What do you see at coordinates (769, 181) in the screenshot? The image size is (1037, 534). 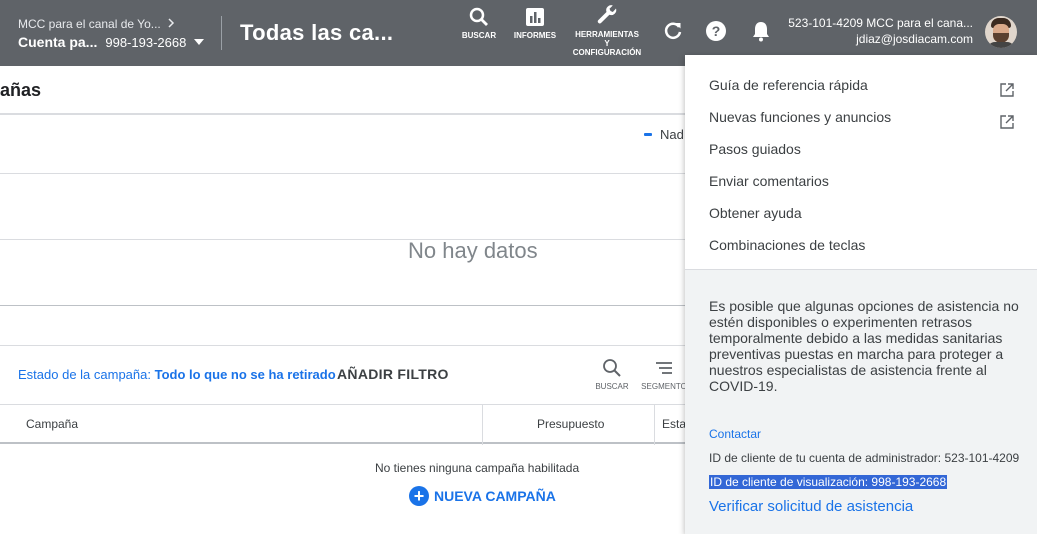 I see `help-item-label: Enviar comentarios` at bounding box center [769, 181].